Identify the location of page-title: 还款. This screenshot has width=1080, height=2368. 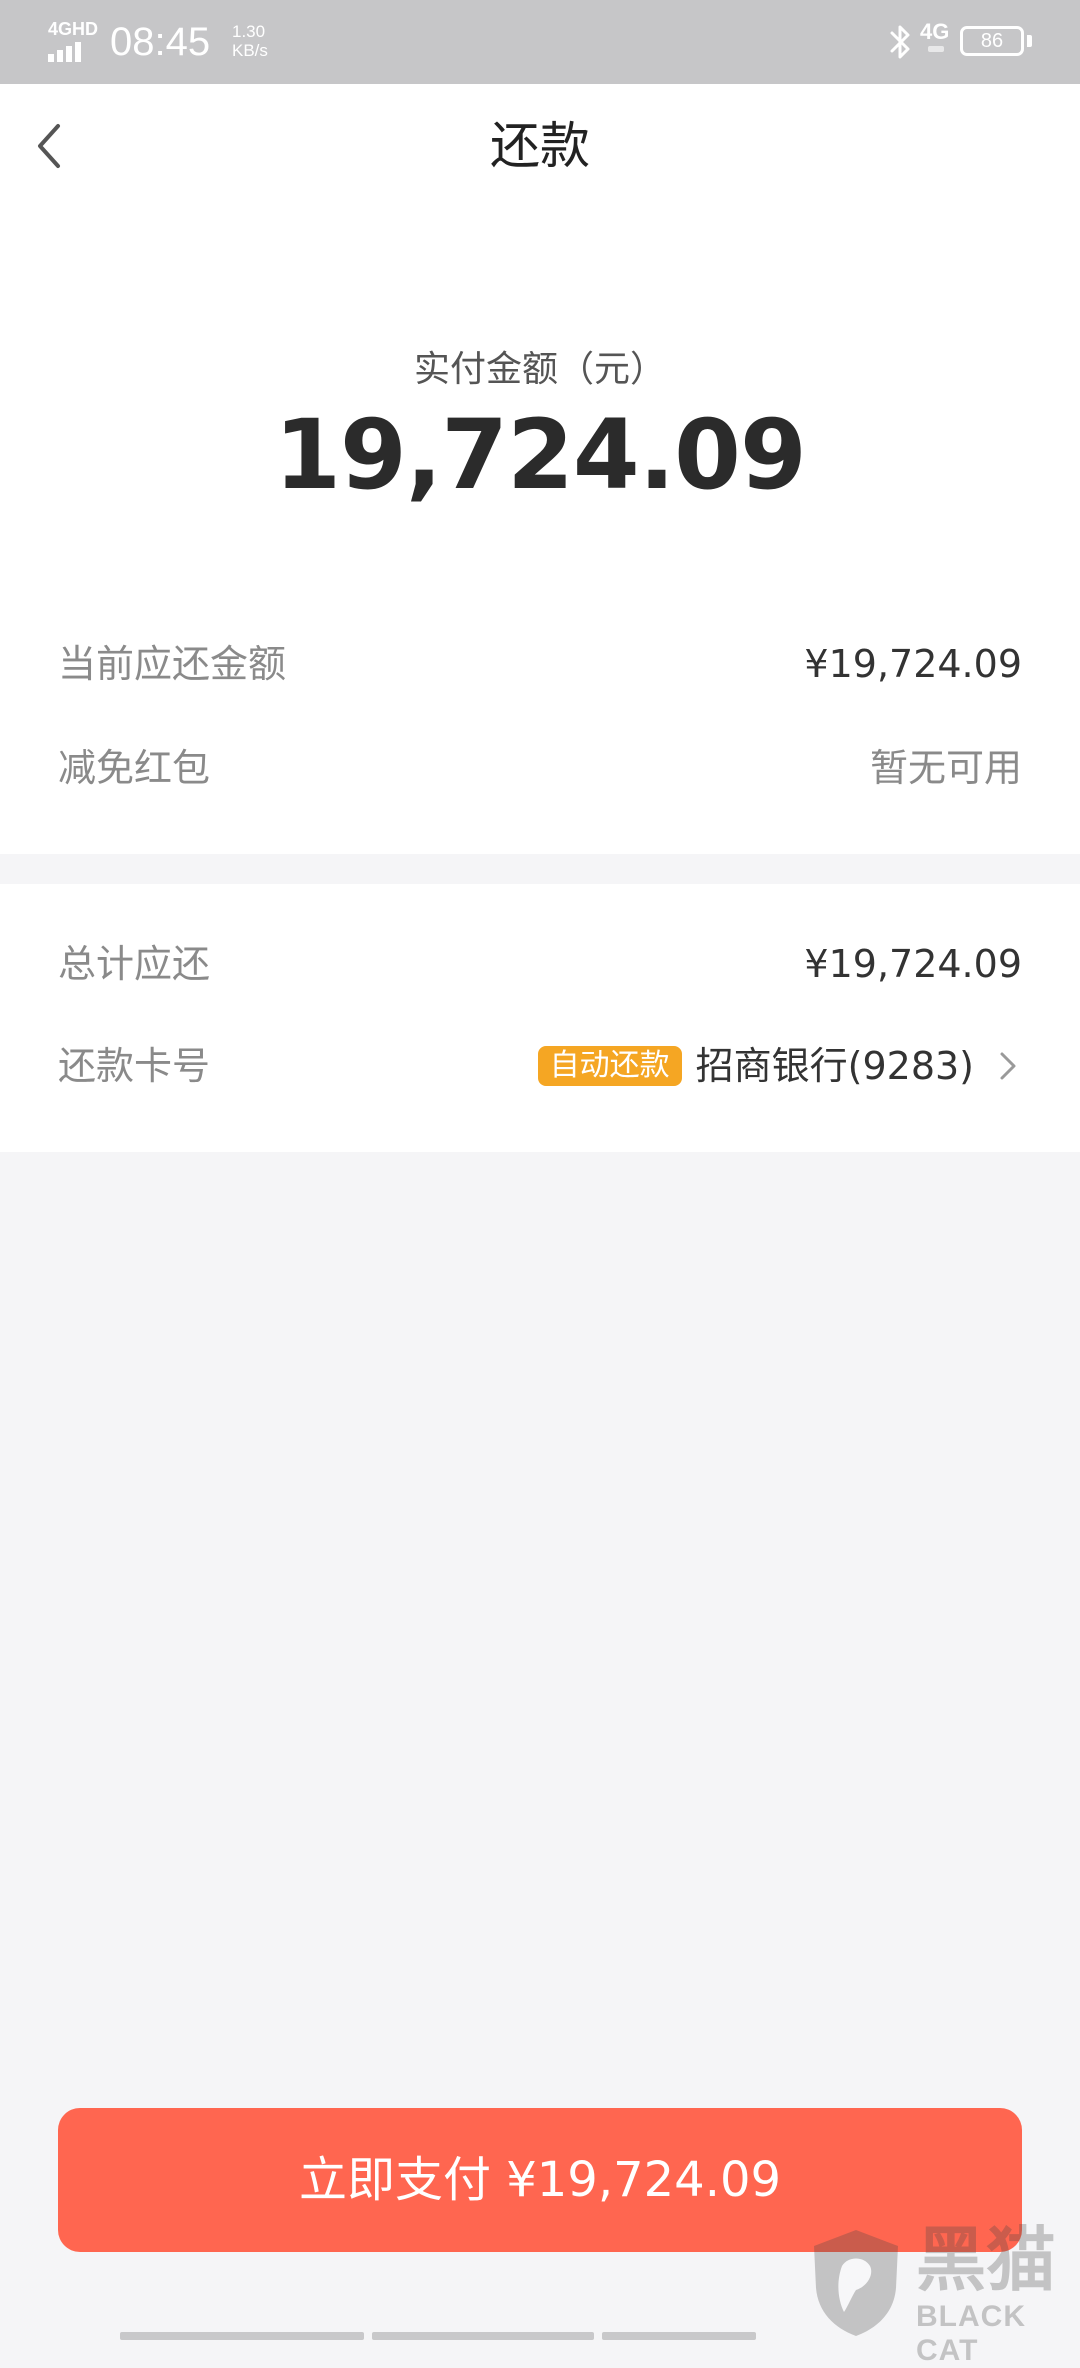
(540, 146).